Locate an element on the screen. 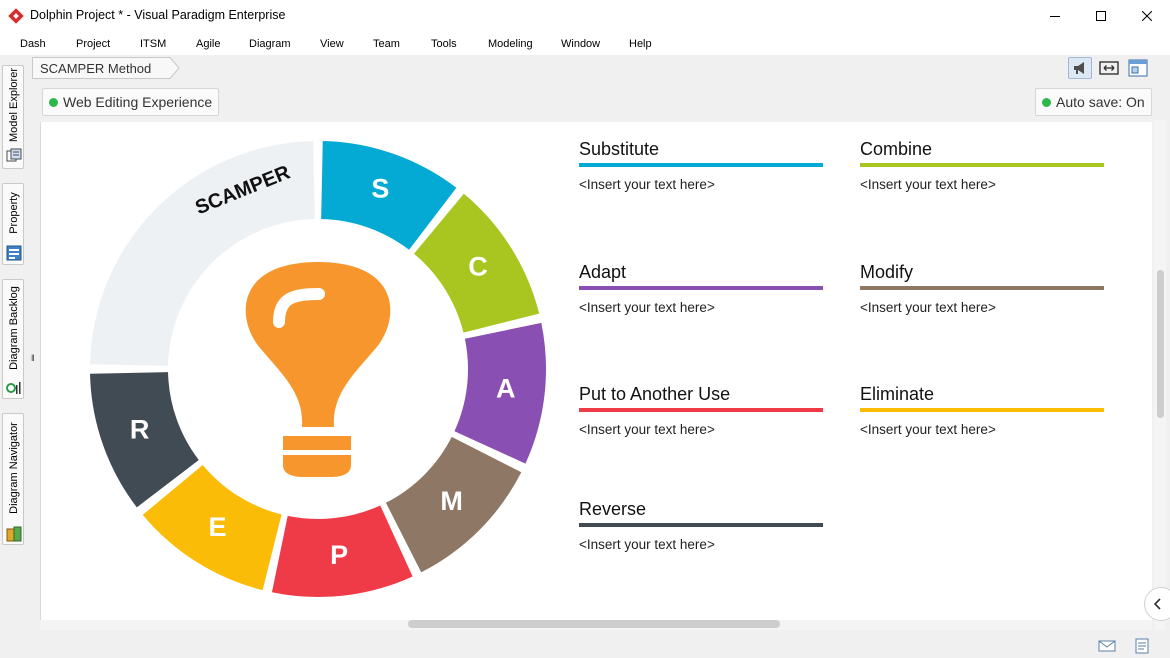 This screenshot has width=1170, height=658. block-modify: Modify <Insert your text here> is located at coordinates (982, 288).